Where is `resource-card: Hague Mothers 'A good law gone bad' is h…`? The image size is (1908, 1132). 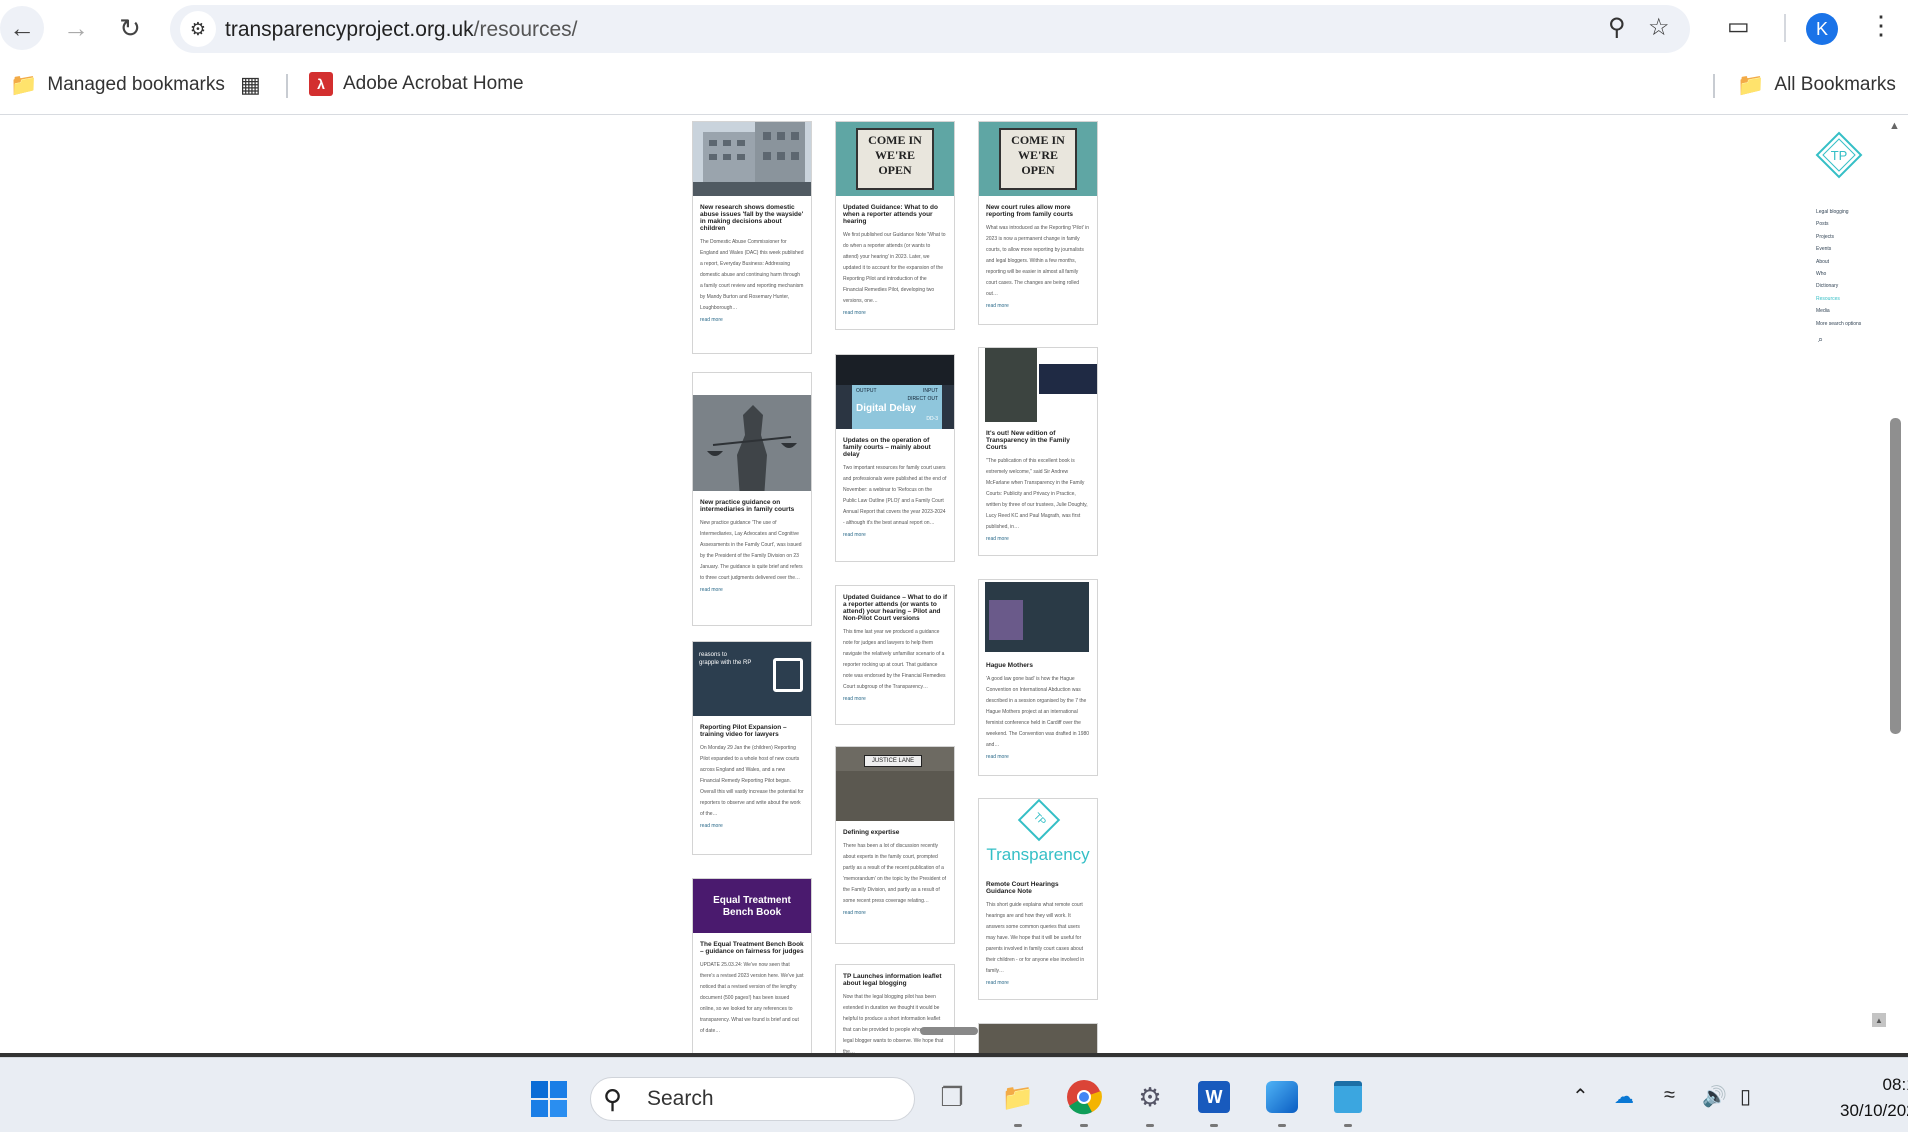
resource-card: Hague Mothers 'A good law gone bad' is h… is located at coordinates (1038, 677).